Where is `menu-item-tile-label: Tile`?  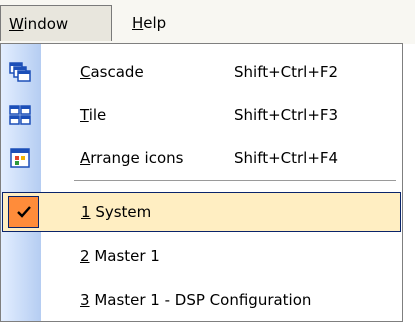
menu-item-tile-label: Tile is located at coordinates (93, 115).